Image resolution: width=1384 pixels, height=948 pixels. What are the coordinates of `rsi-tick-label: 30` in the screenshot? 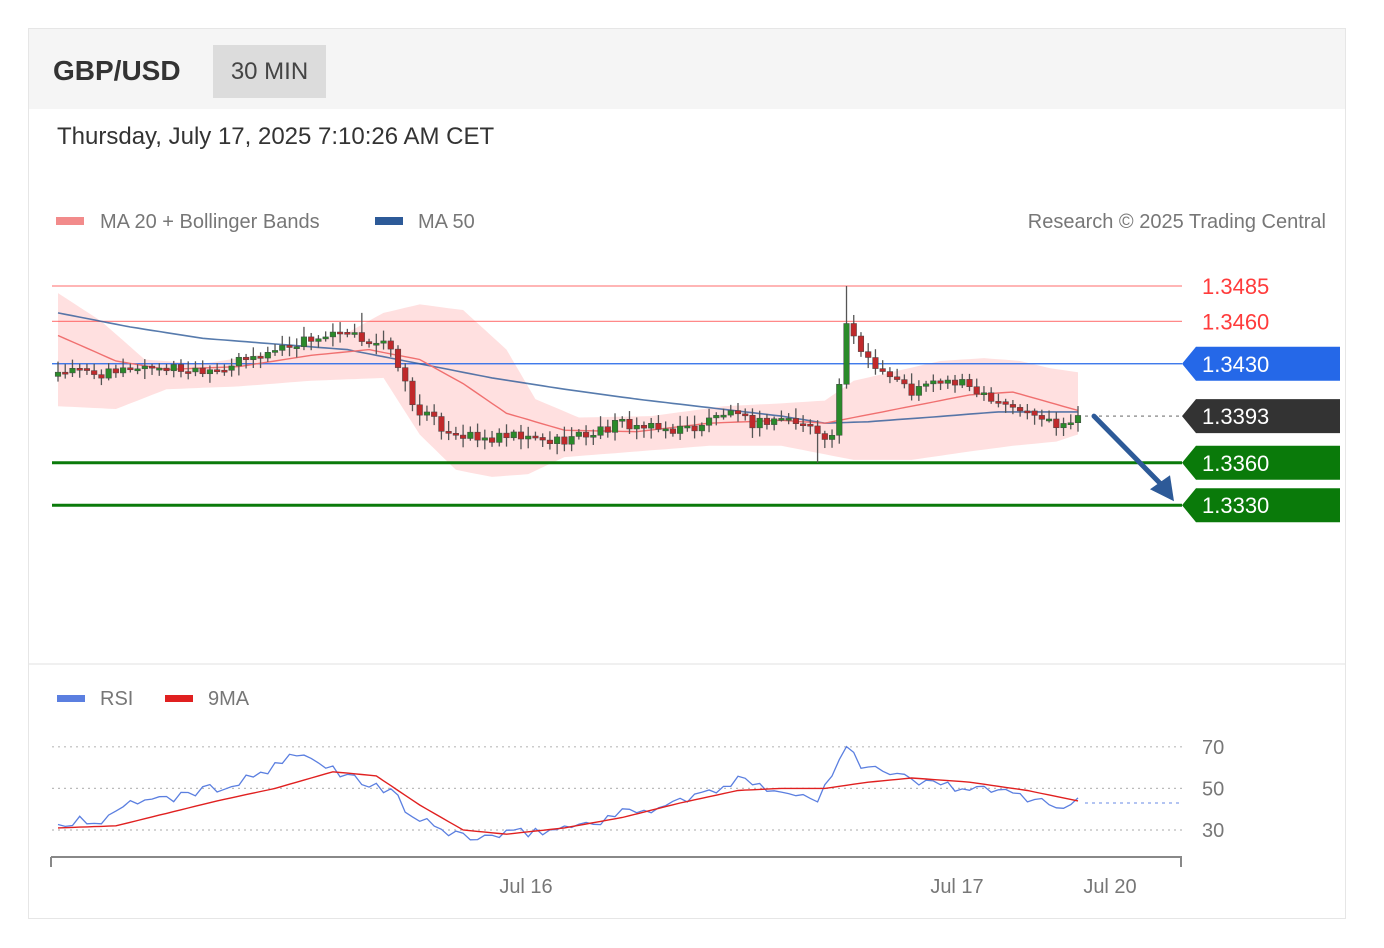 It's located at (1213, 831).